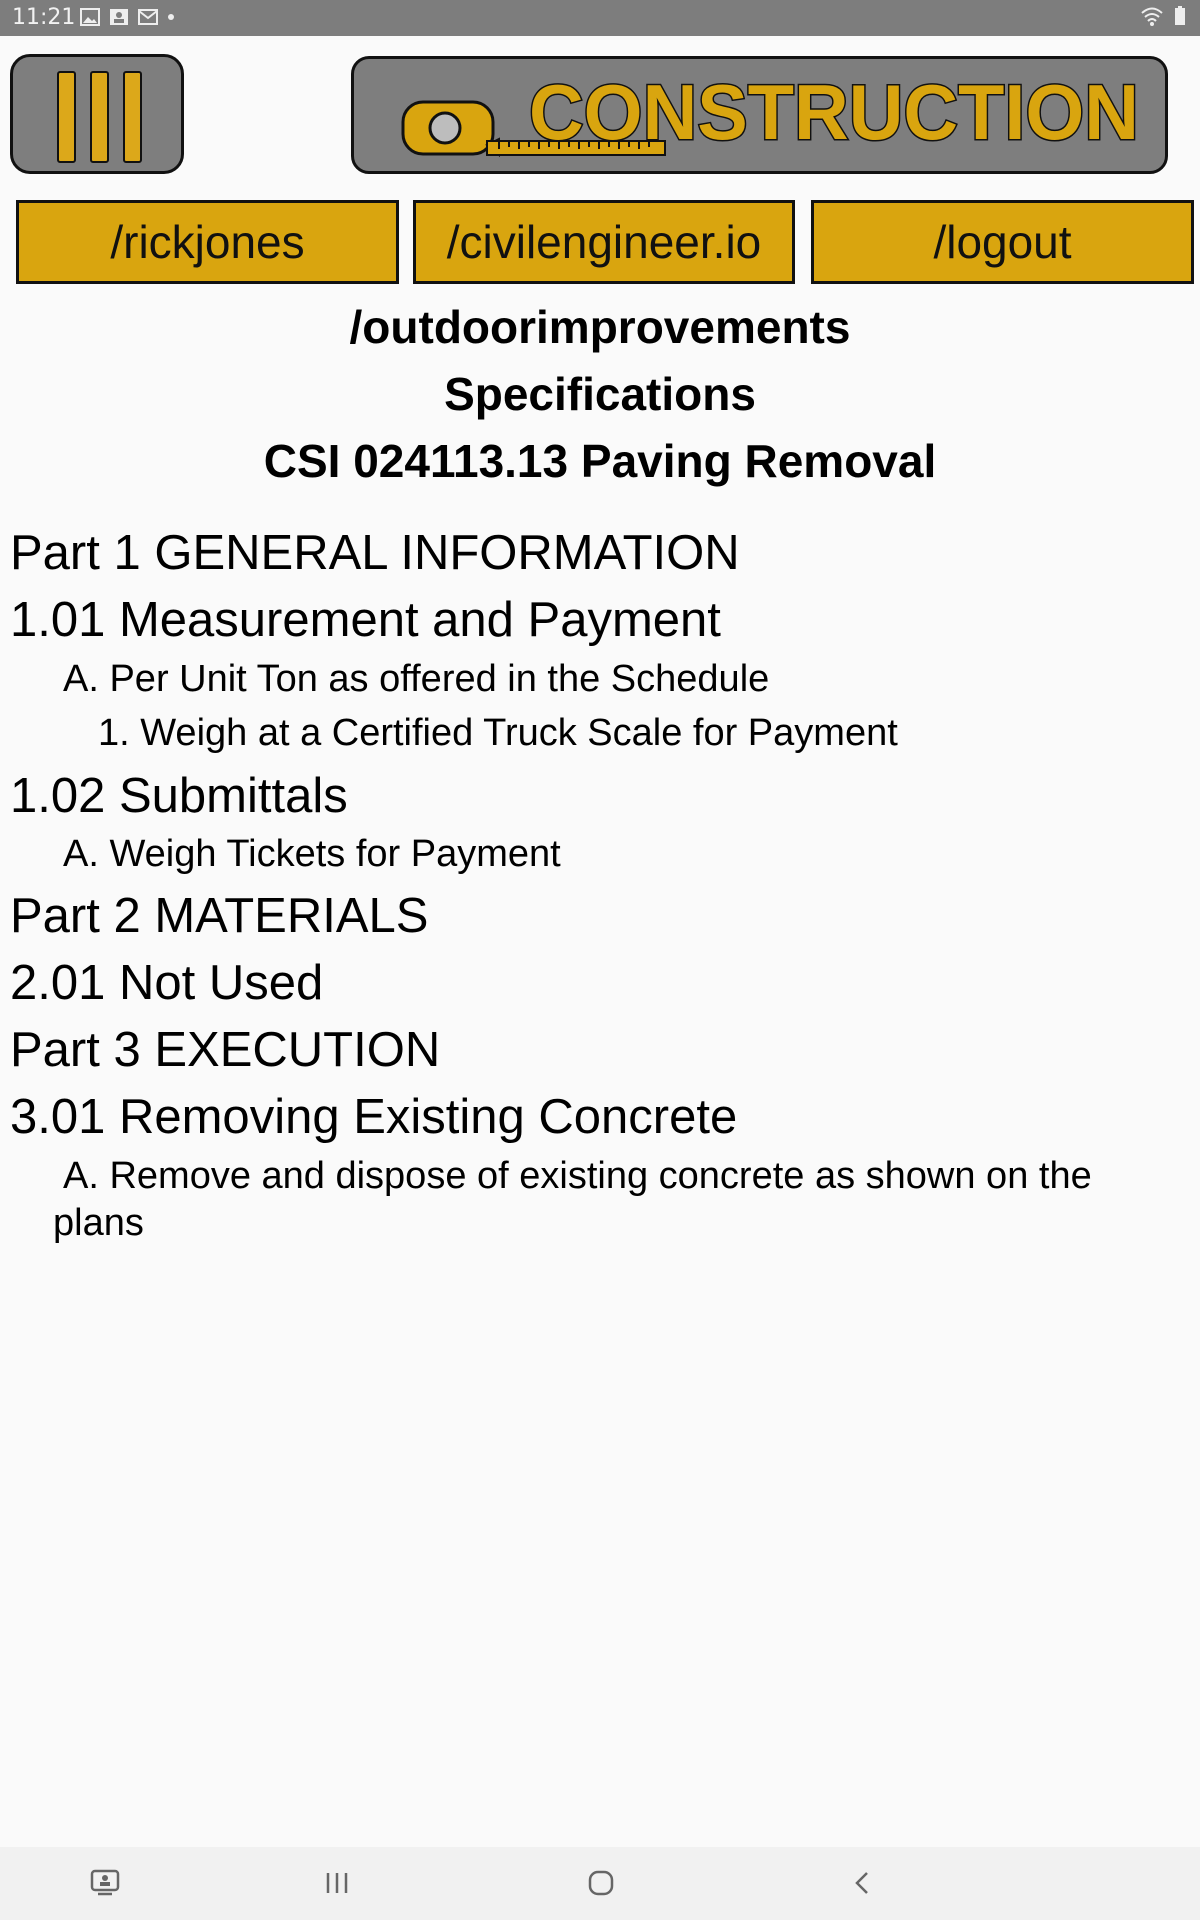 Image resolution: width=1200 pixels, height=1920 pixels. Describe the element at coordinates (600, 327) in the screenshot. I see `section-title: /outdoorimprovements` at that location.